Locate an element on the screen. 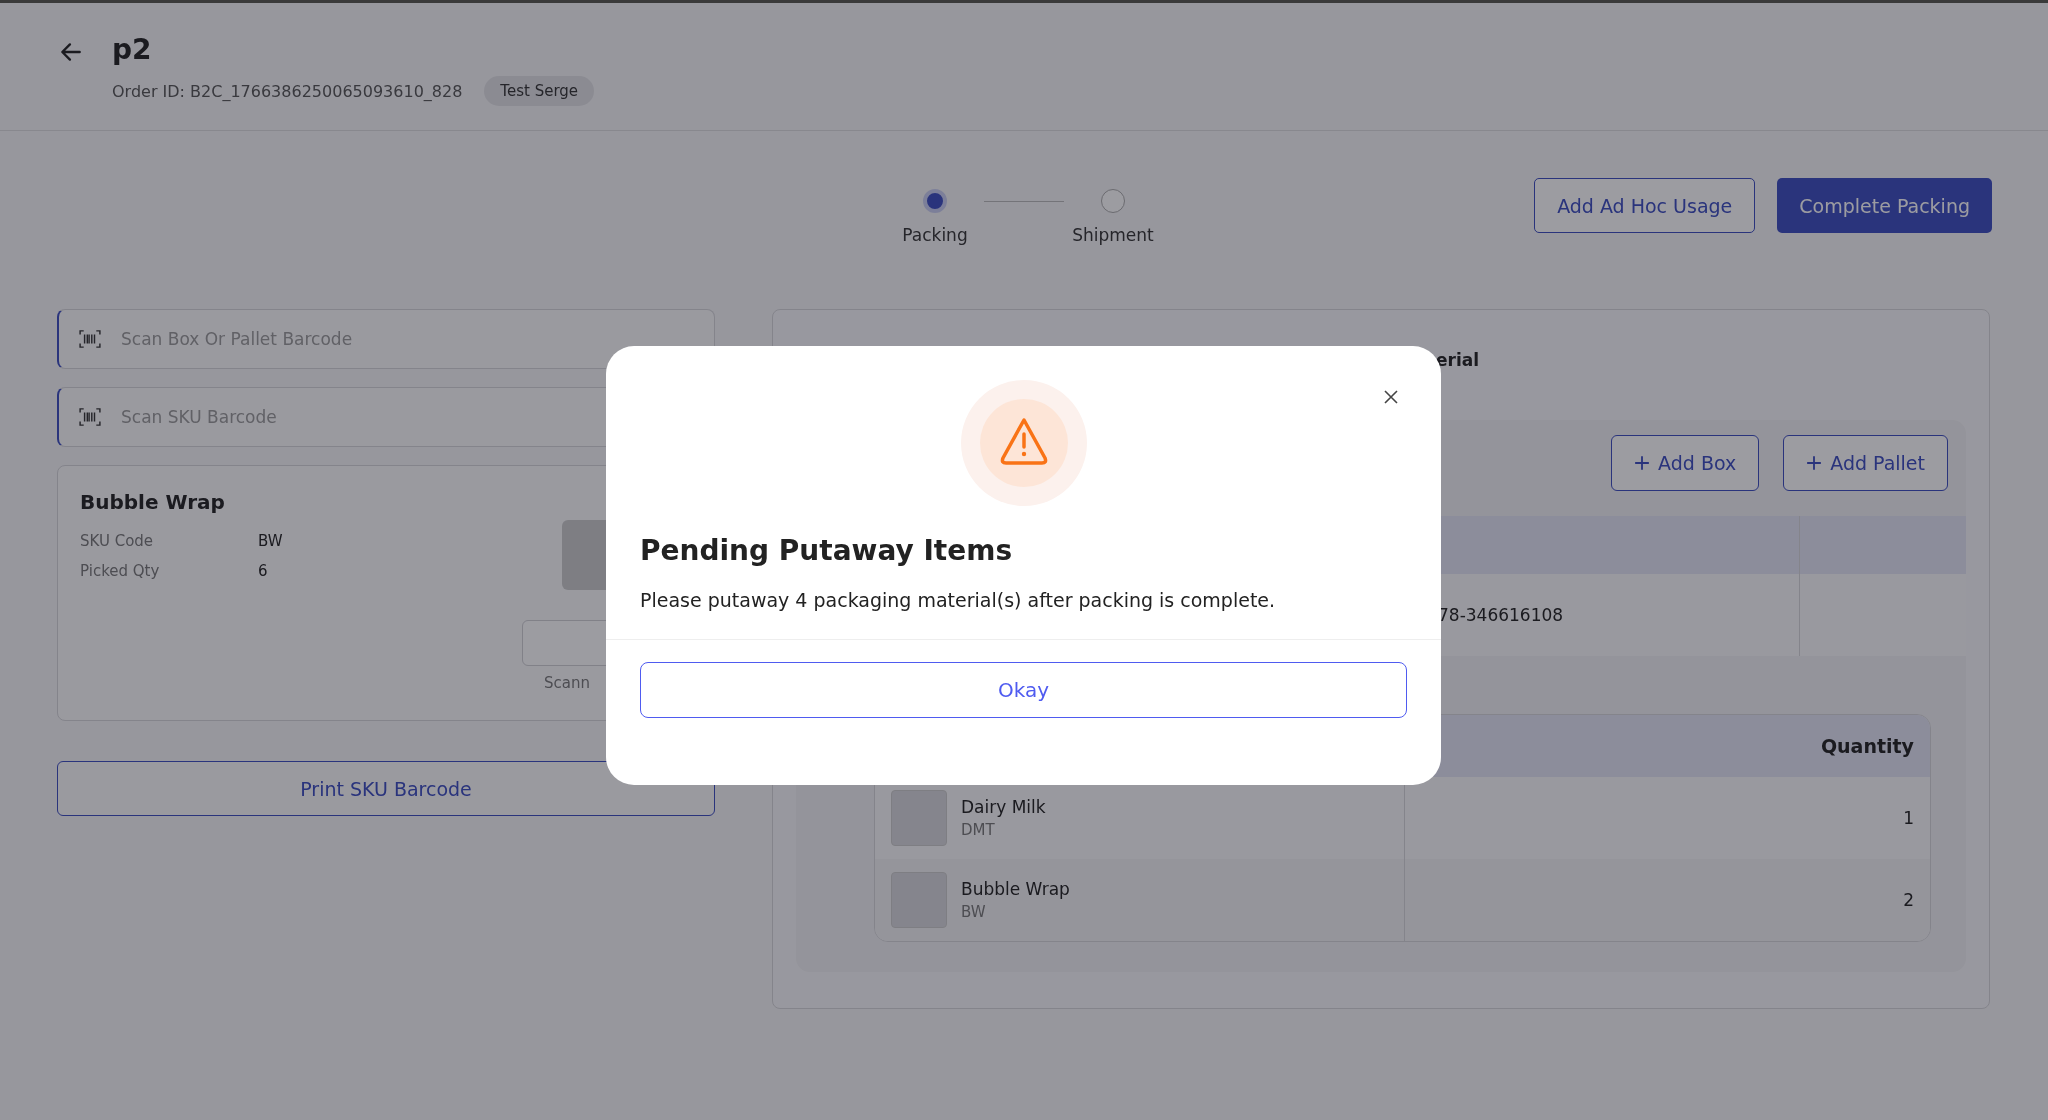 The image size is (2048, 1120). field-value: 6 is located at coordinates (263, 571).